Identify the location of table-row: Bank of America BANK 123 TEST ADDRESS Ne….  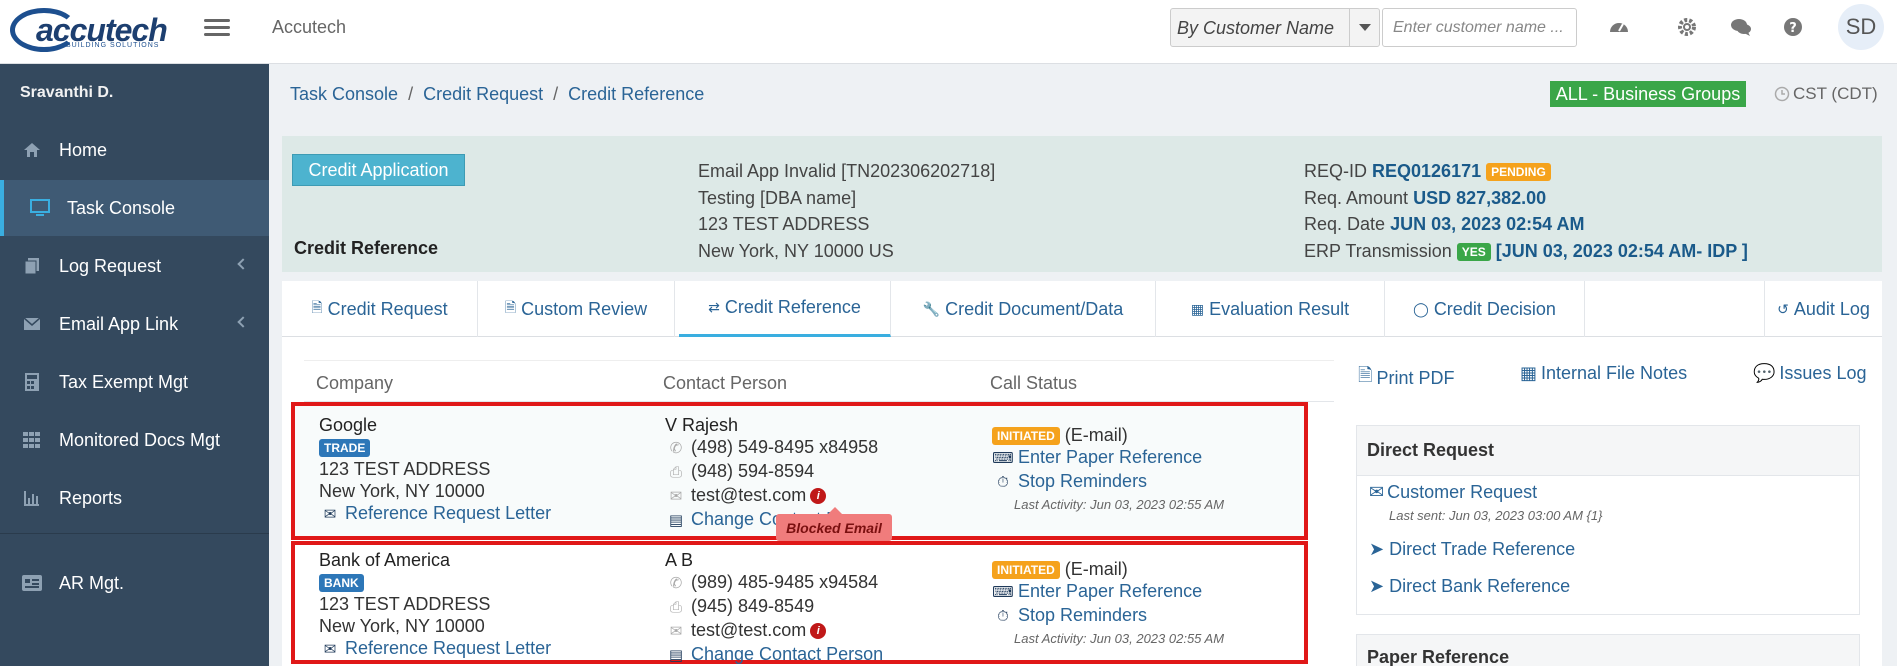
(799, 602).